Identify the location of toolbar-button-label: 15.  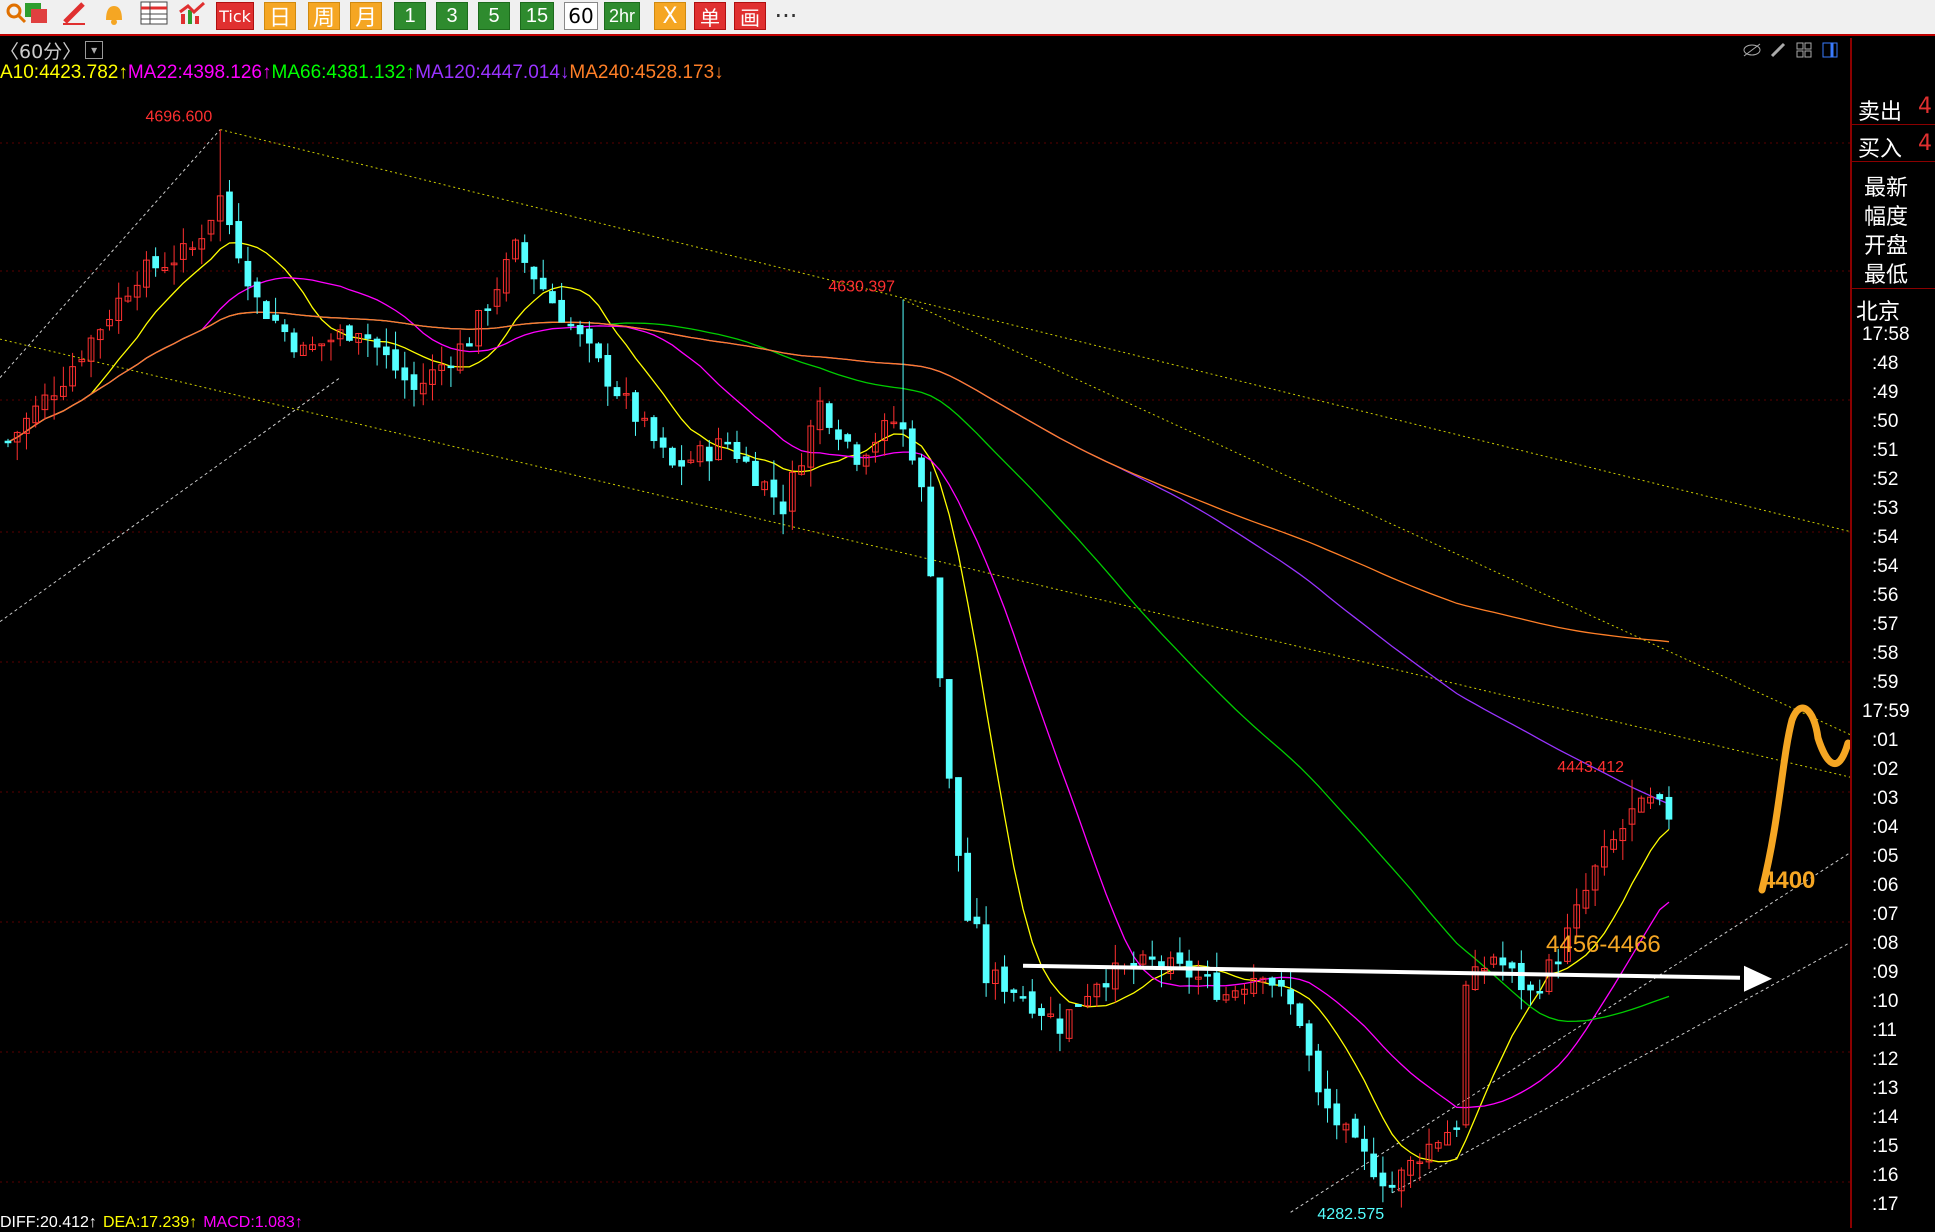
(537, 15).